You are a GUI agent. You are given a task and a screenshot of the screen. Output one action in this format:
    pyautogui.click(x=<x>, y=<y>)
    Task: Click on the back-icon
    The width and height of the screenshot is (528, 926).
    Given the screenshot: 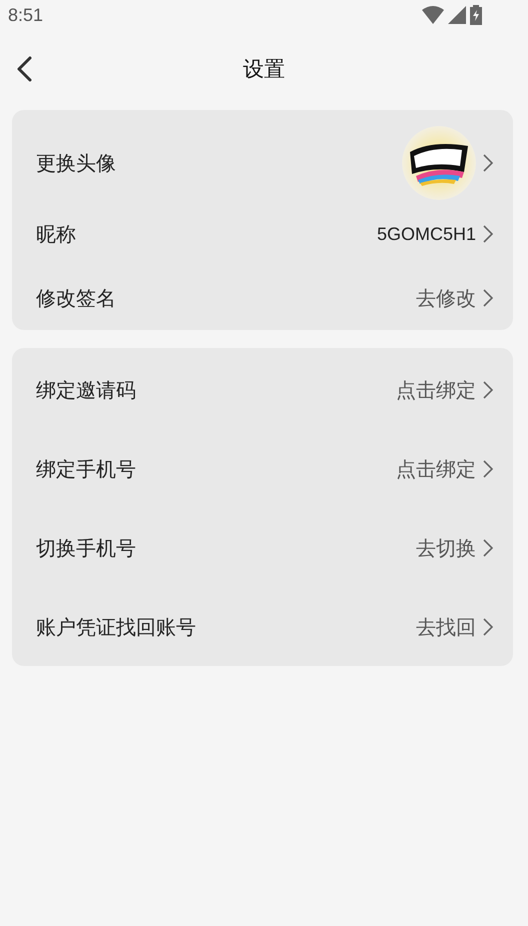 What is the action you would take?
    pyautogui.click(x=24, y=69)
    